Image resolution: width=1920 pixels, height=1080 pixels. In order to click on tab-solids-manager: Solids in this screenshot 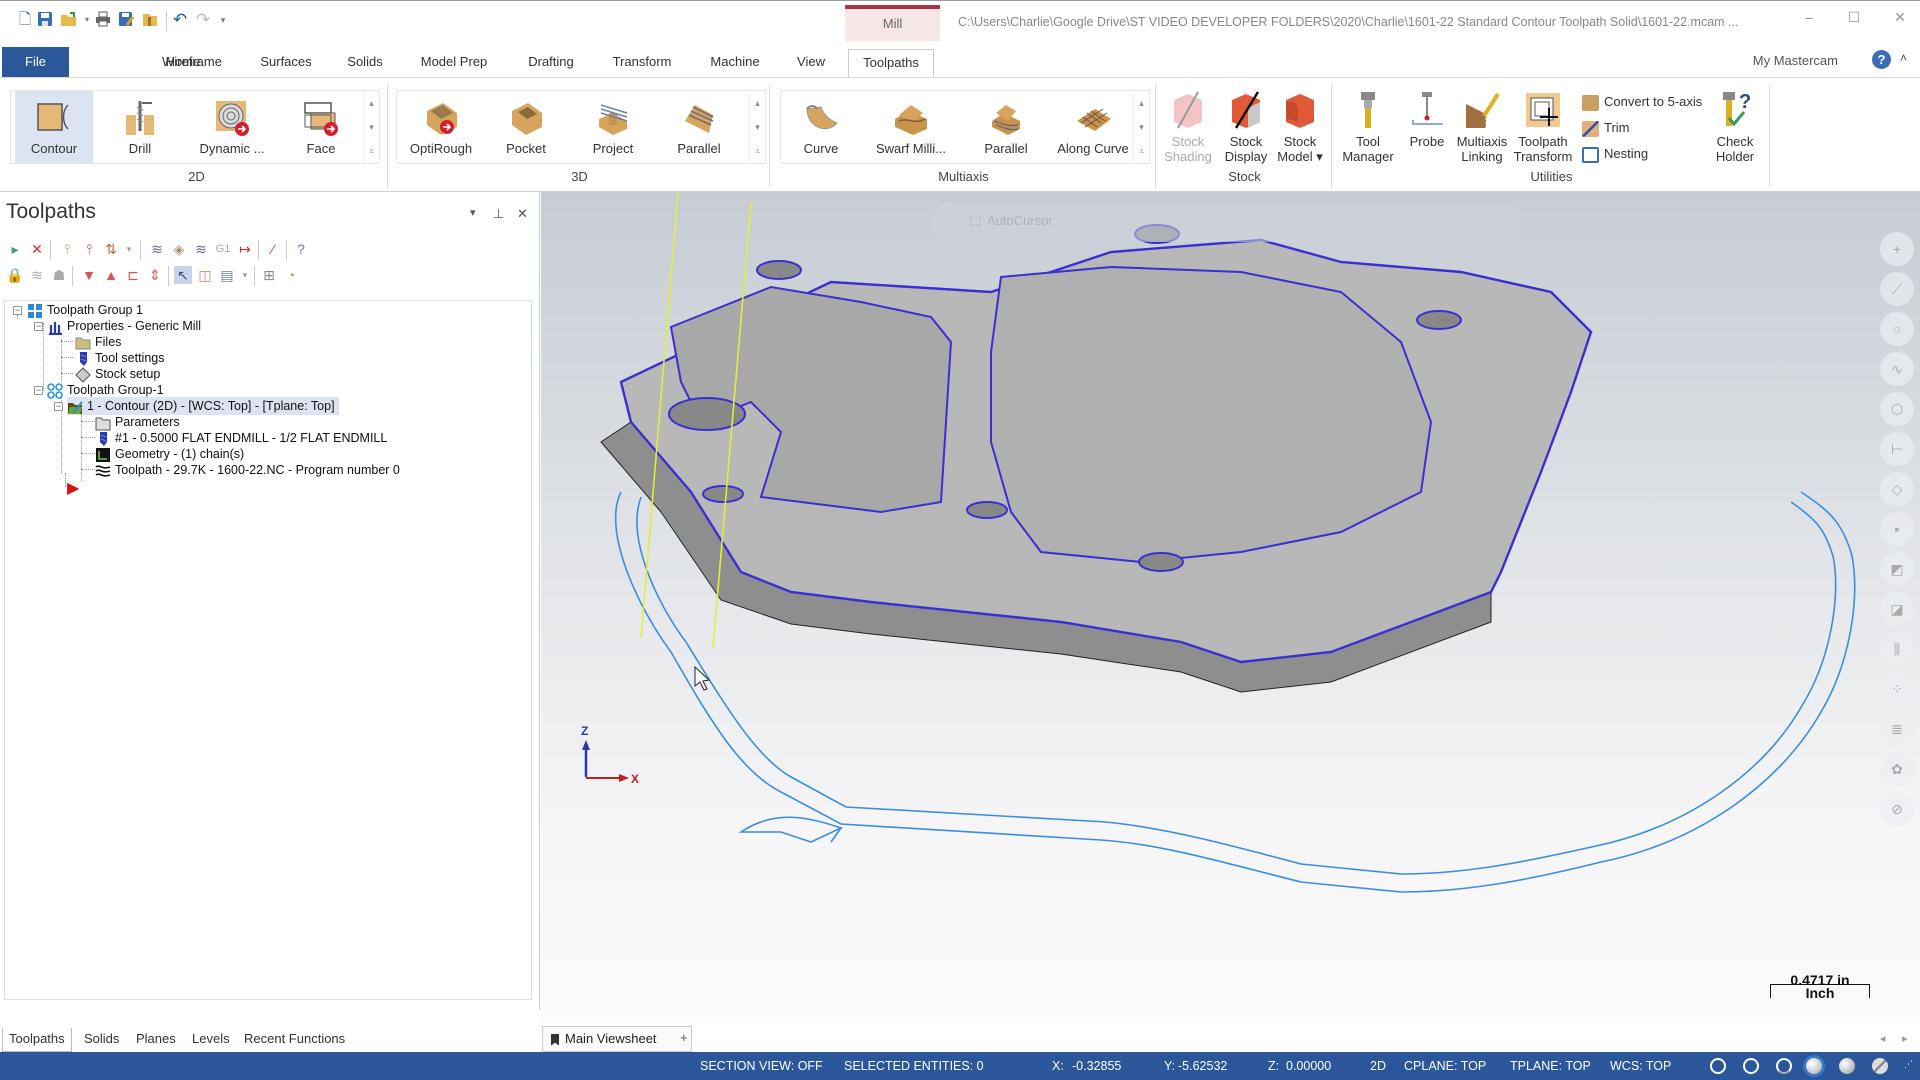, I will do `click(101, 1040)`.